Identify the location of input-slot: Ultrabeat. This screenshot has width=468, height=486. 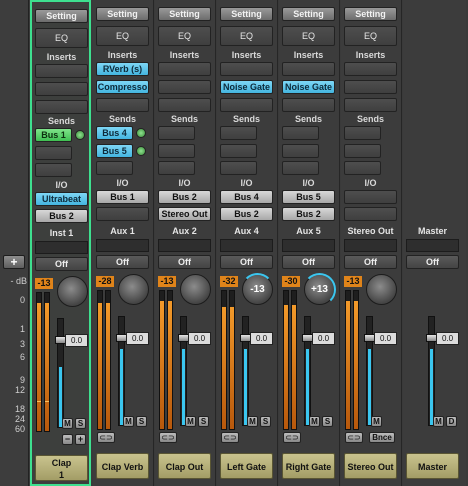
(61, 199).